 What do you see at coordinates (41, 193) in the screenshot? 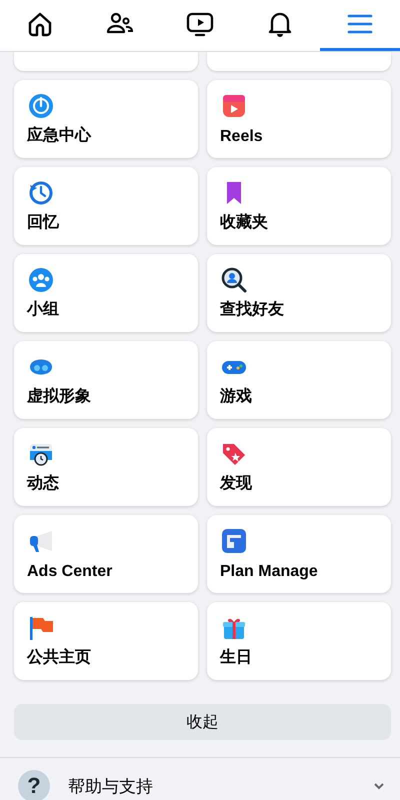
I see `clock-icon` at bounding box center [41, 193].